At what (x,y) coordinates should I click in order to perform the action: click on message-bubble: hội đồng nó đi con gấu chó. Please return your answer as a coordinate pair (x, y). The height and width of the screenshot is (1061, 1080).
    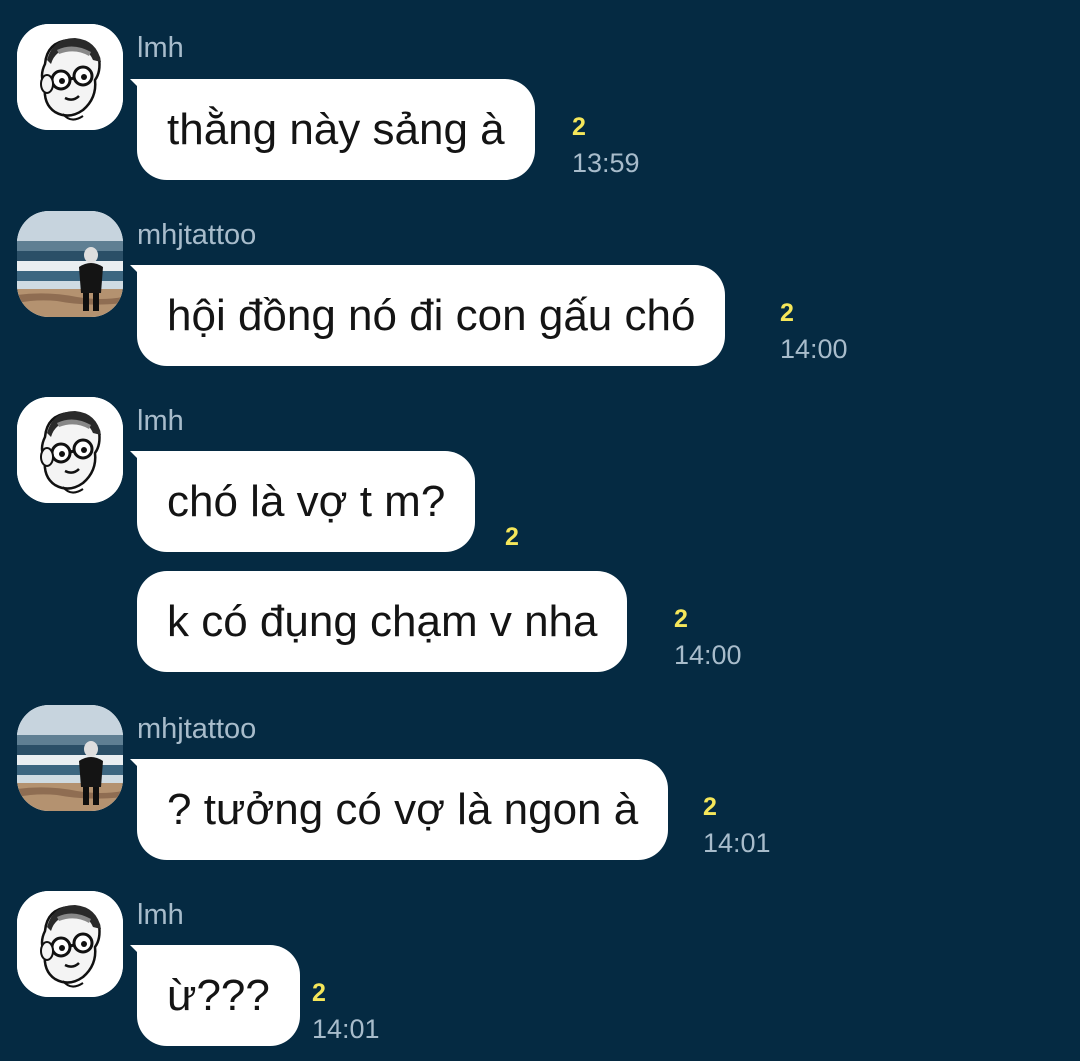
    Looking at the image, I should click on (431, 315).